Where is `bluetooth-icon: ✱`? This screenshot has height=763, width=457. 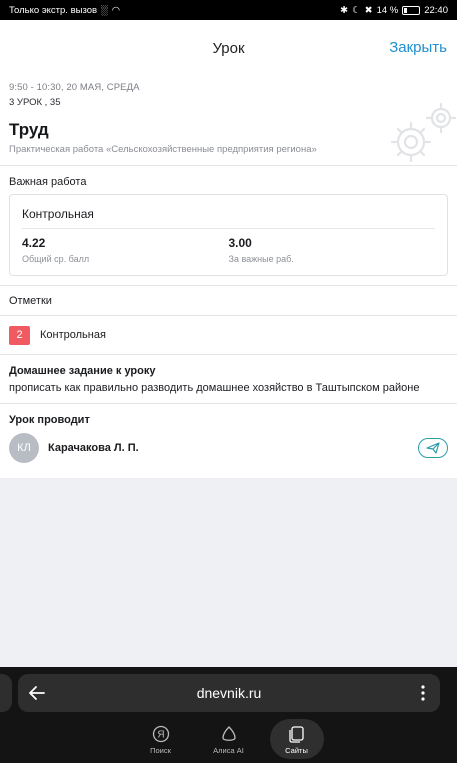 bluetooth-icon: ✱ is located at coordinates (344, 10).